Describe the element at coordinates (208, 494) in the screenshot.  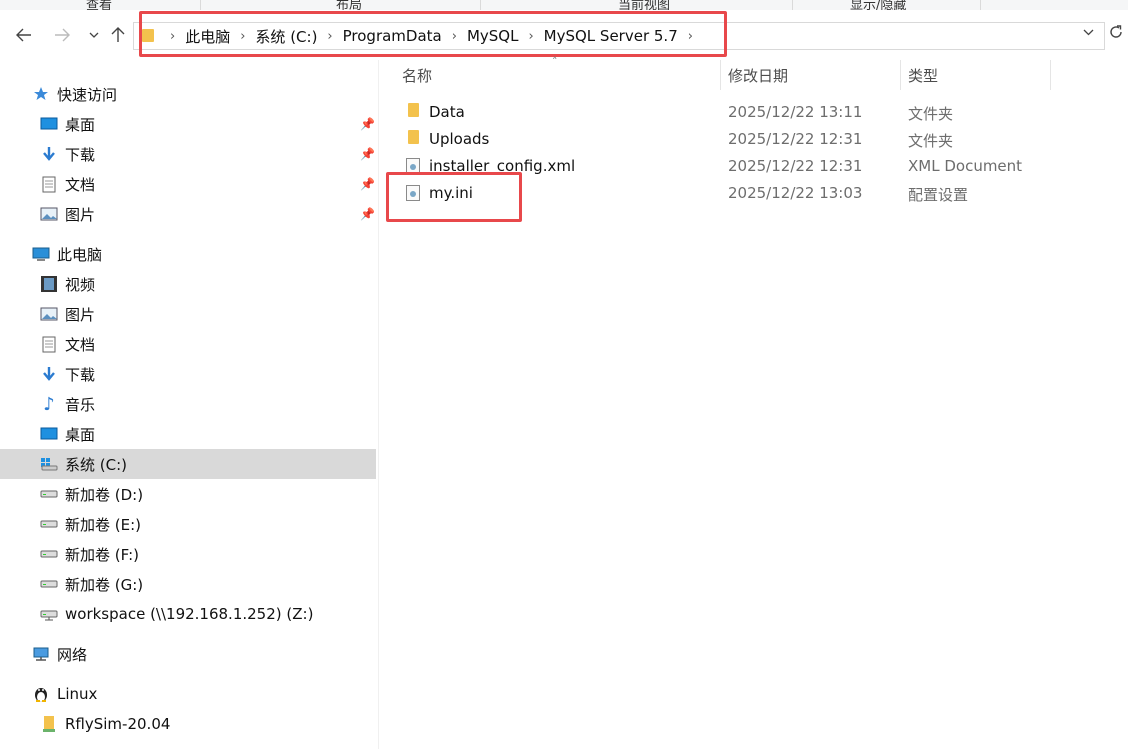
I see `sidebar-item-d-drive: 新加卷 (D:)` at that location.